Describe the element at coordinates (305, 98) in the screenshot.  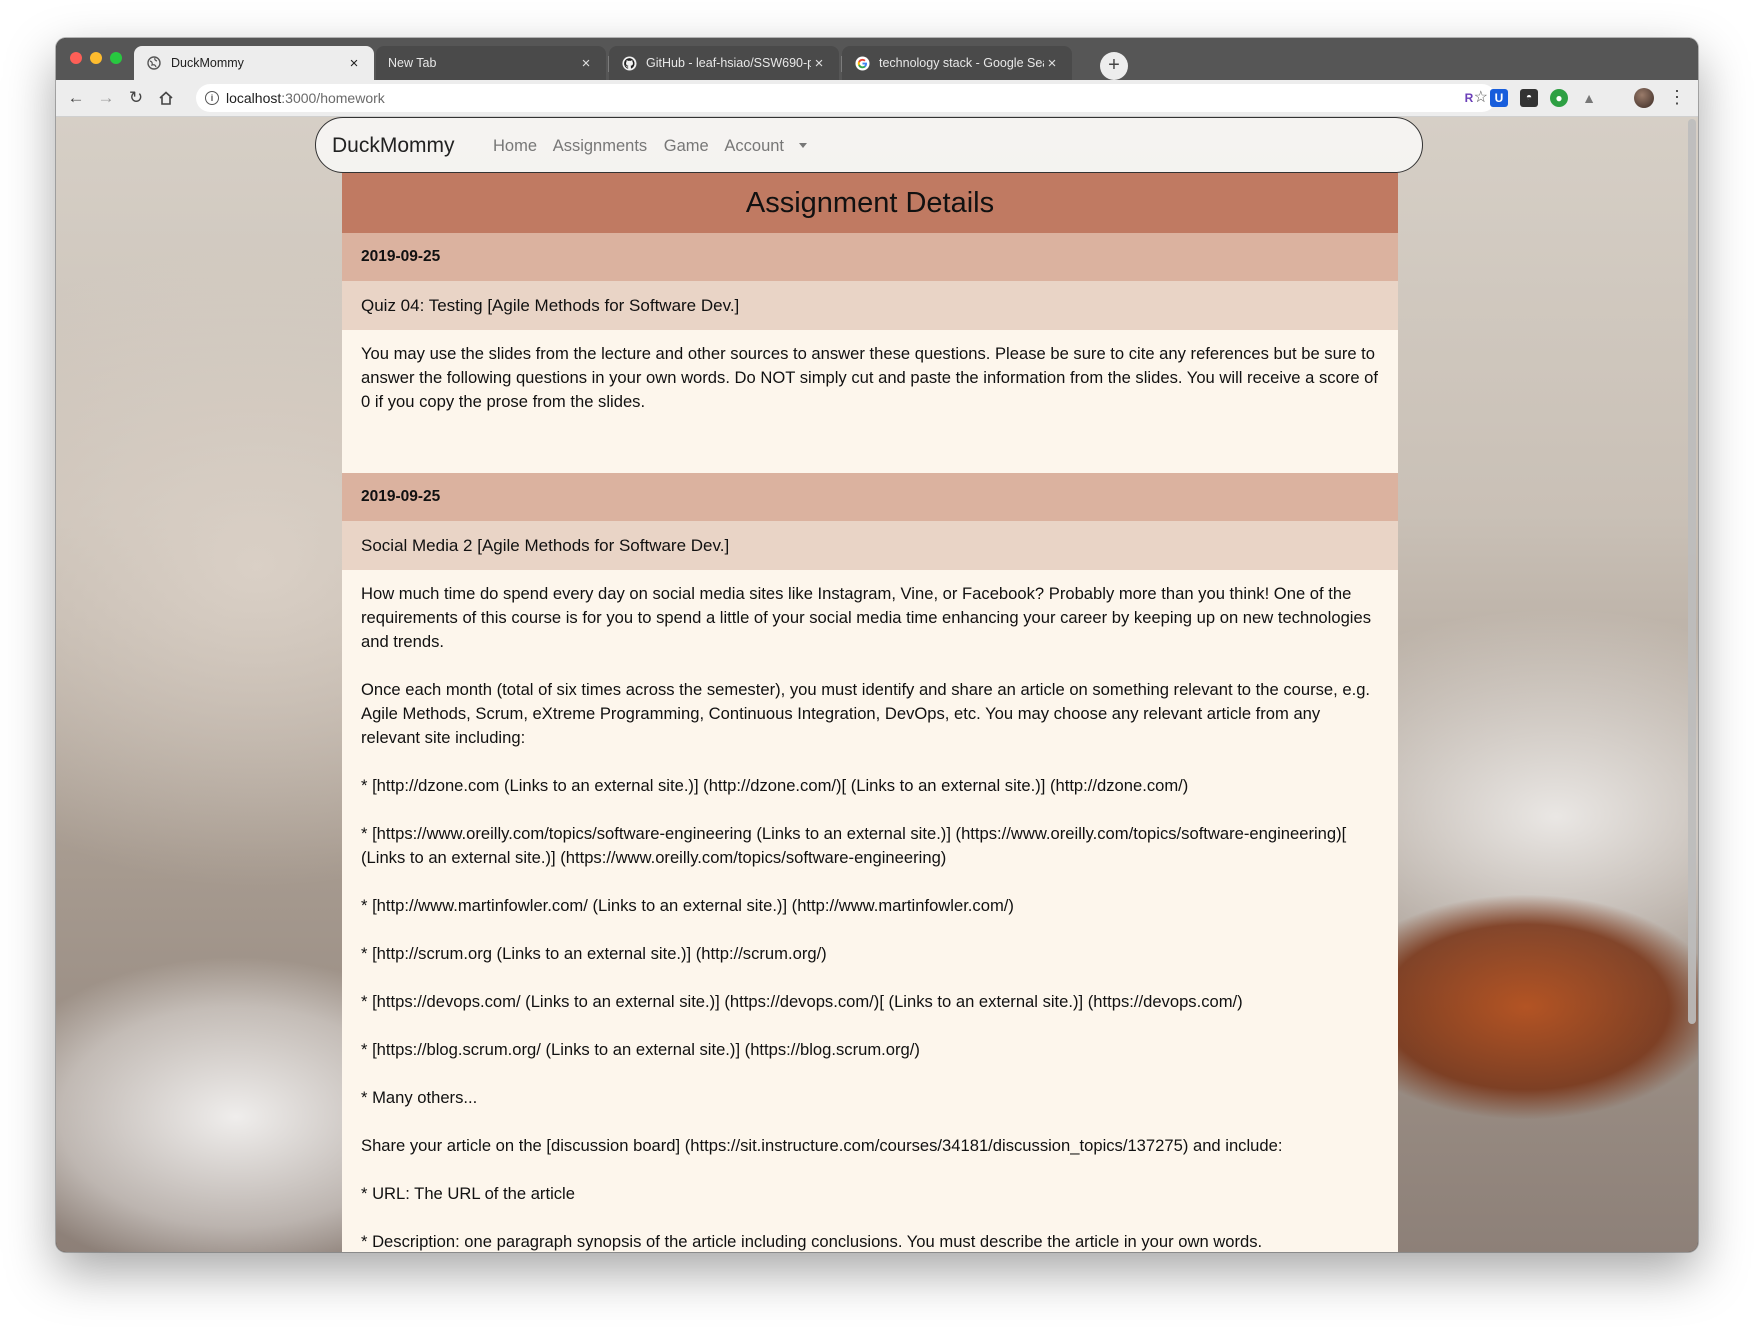
I see `url-text: localhost:3000/homework` at that location.